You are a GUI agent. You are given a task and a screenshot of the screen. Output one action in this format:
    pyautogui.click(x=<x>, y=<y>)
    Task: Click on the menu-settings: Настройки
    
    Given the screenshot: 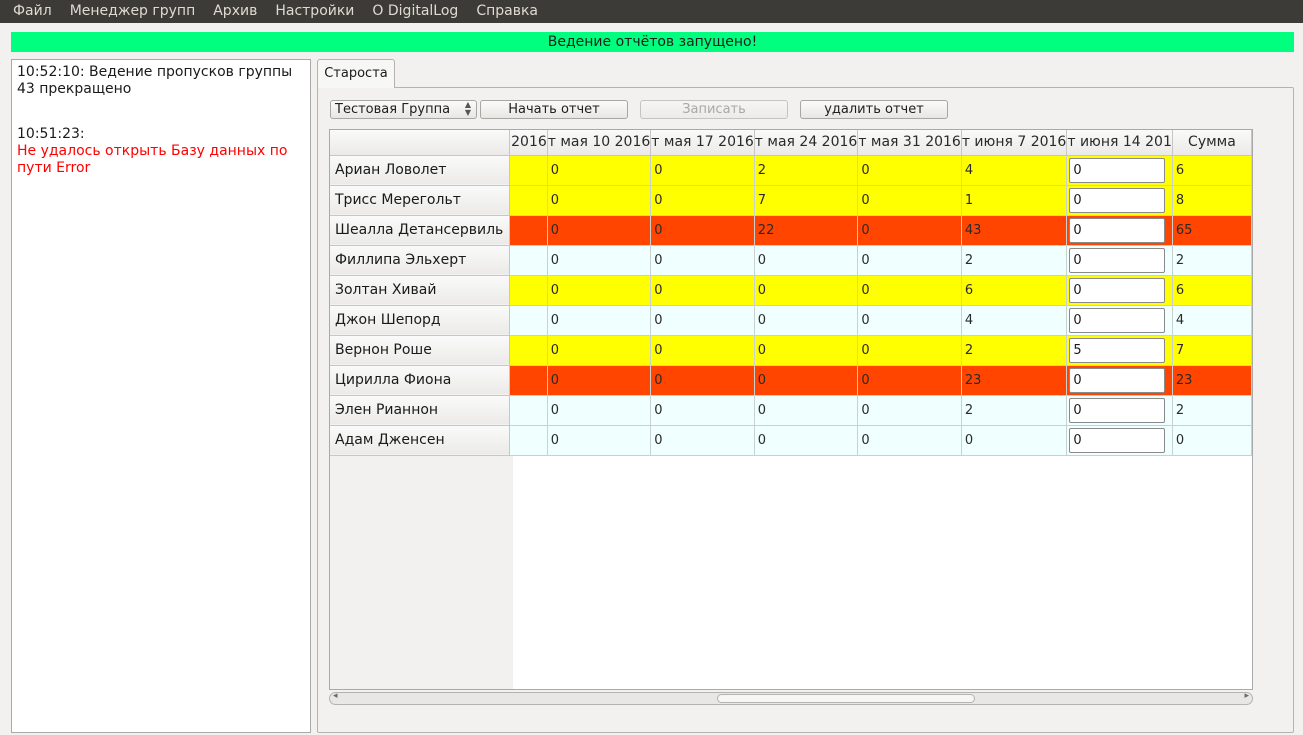 What is the action you would take?
    pyautogui.click(x=314, y=11)
    